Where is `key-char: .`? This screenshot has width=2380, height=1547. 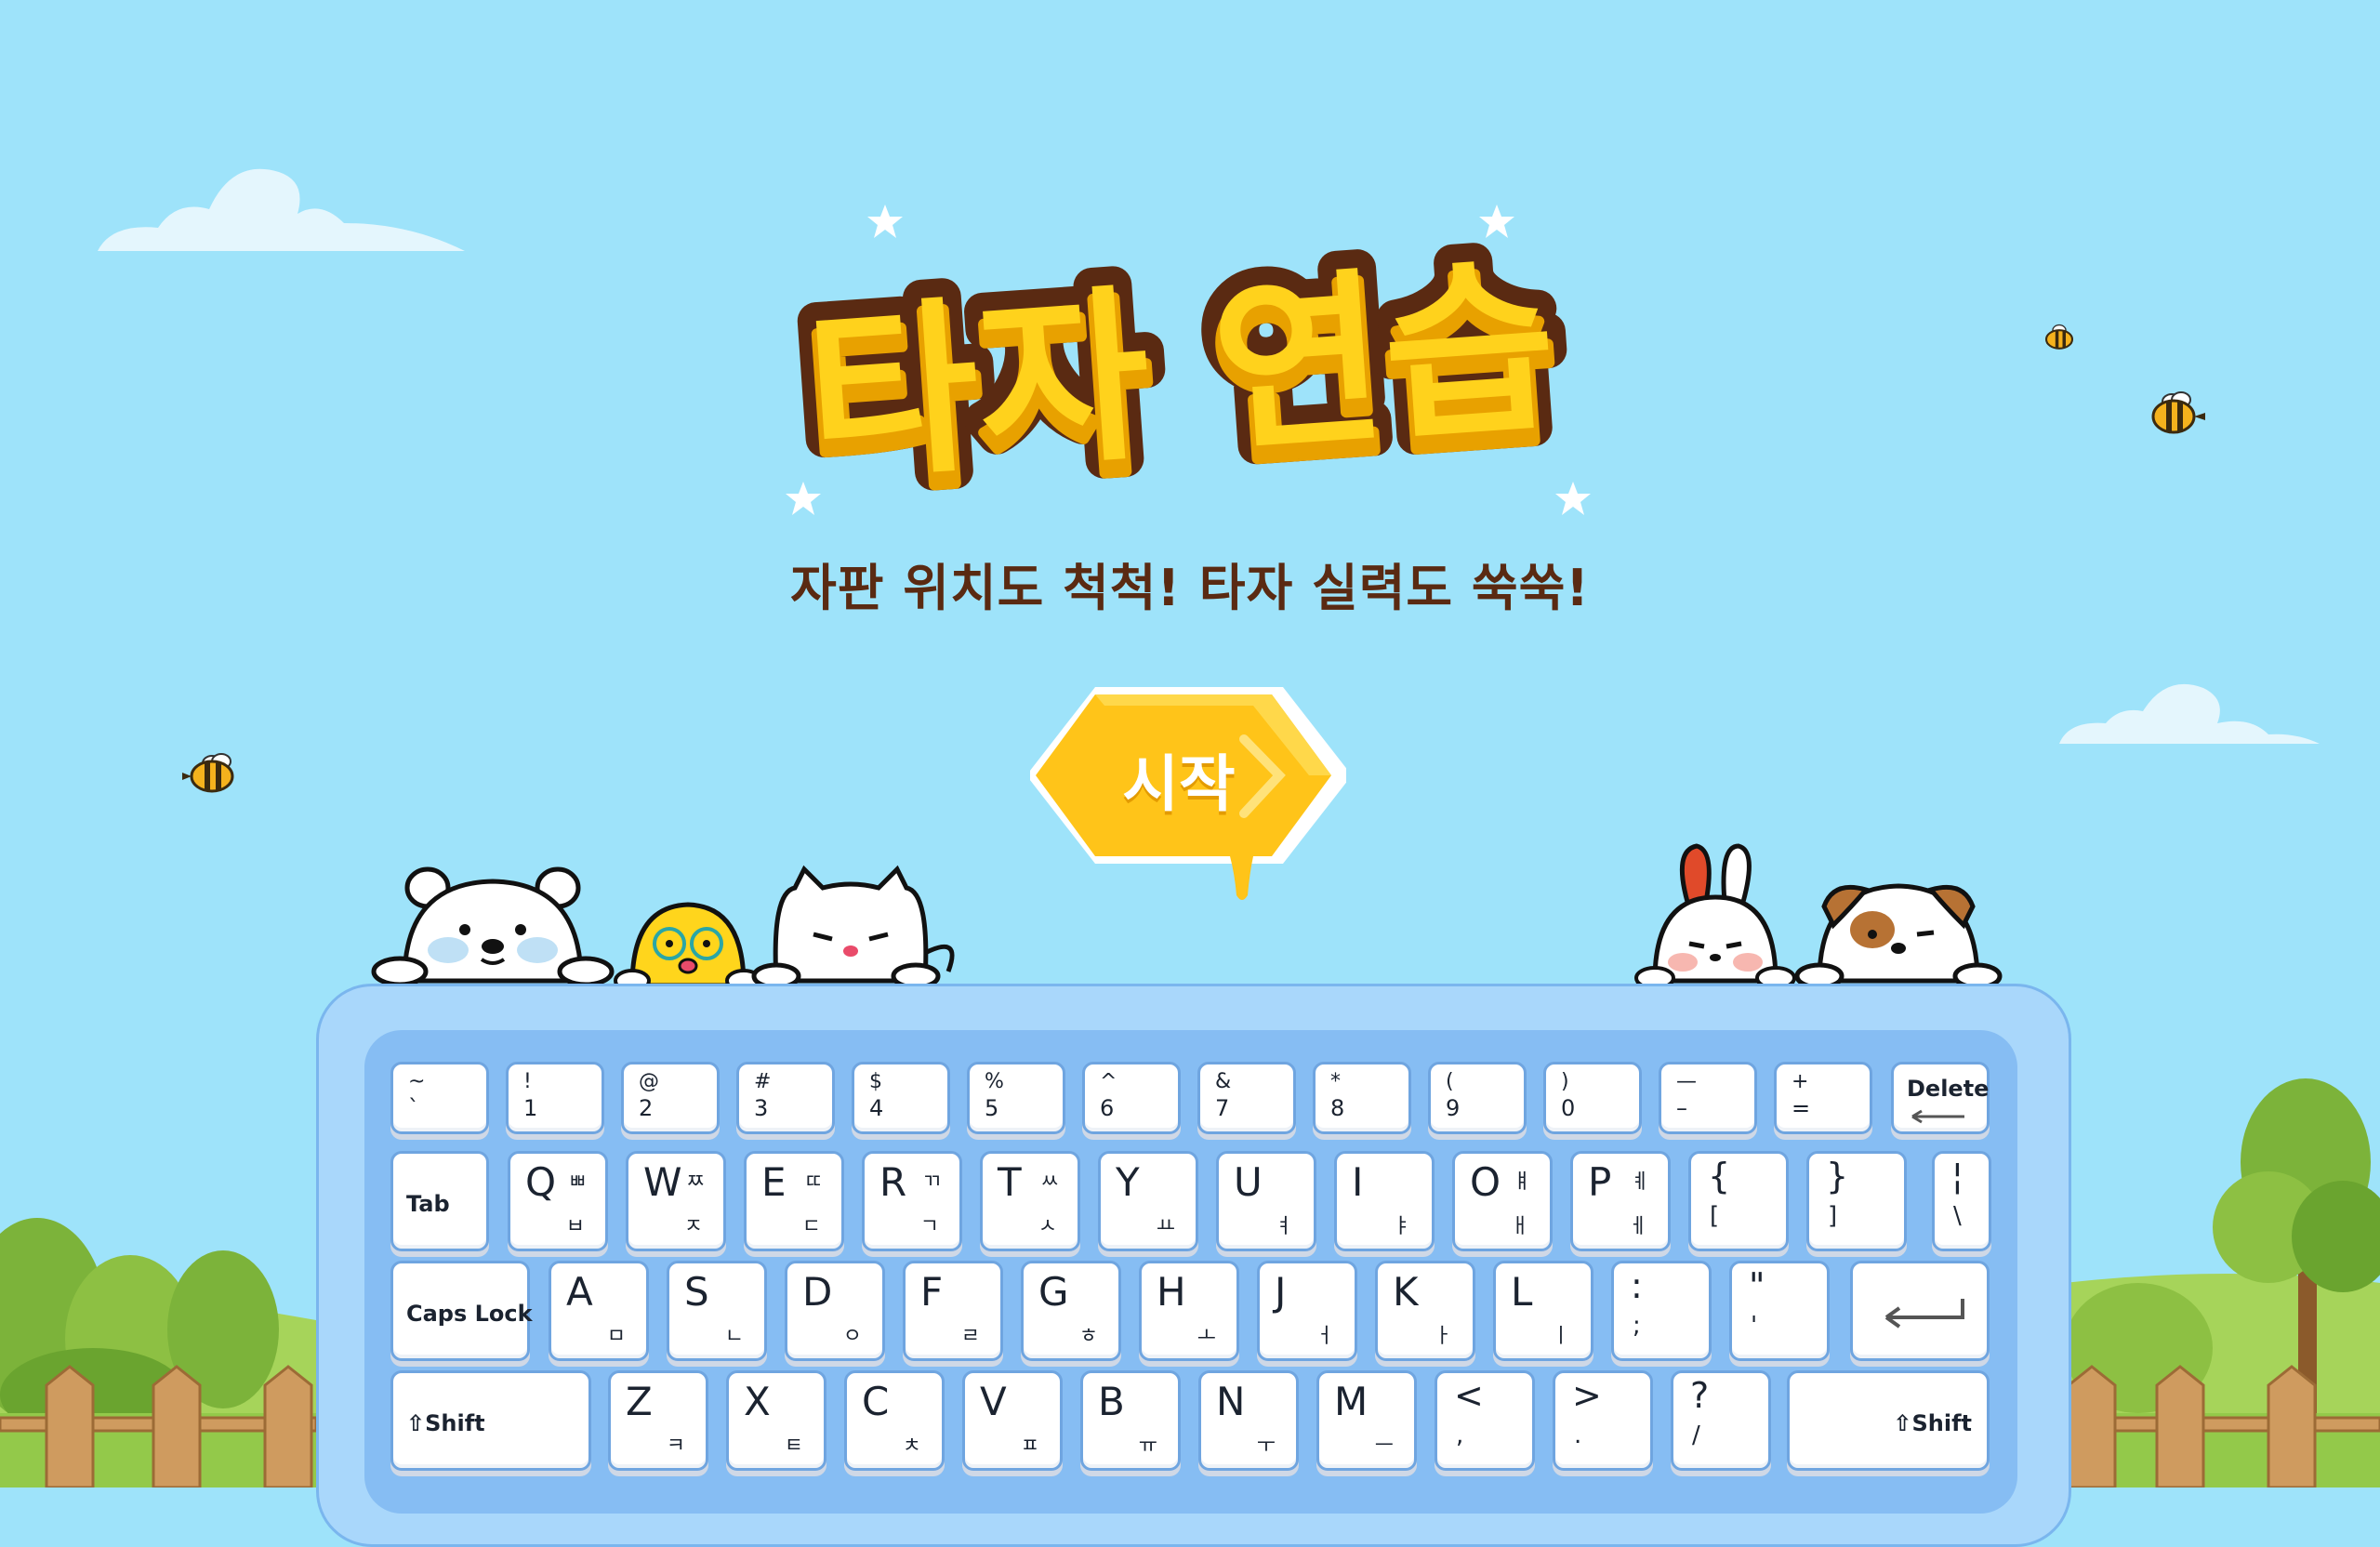 key-char: . is located at coordinates (1578, 1435).